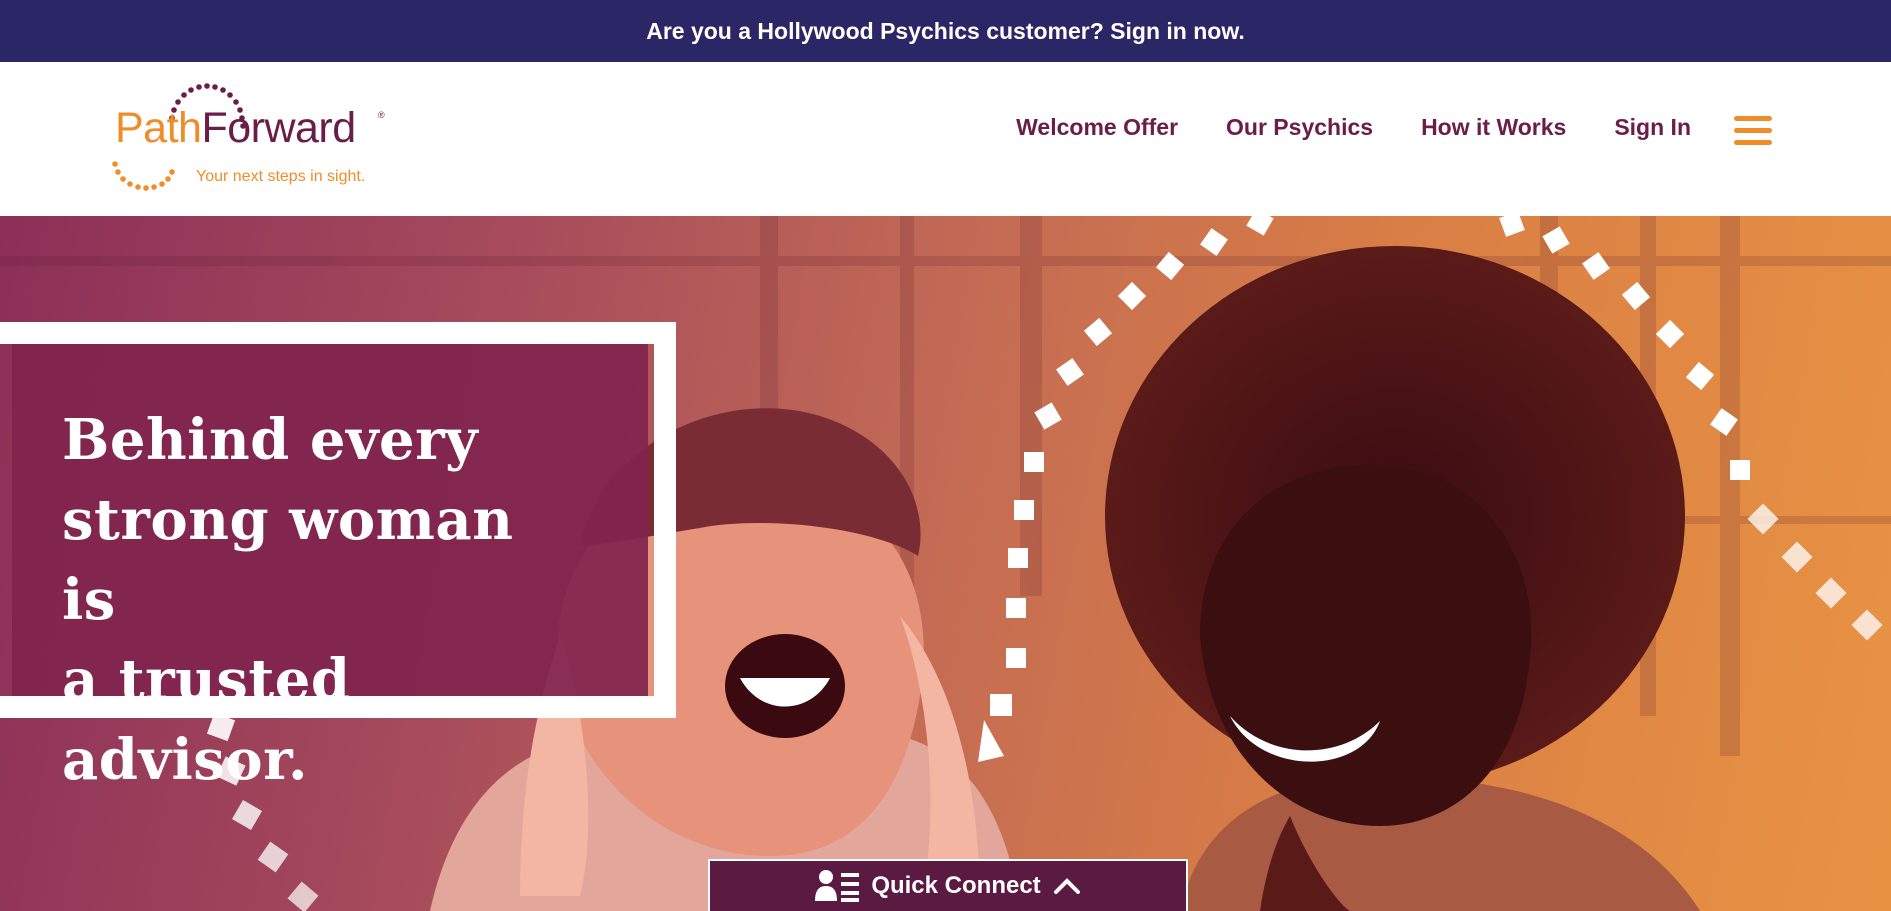  Describe the element at coordinates (270, 440) in the screenshot. I see `headline-line-1: Behind every` at that location.